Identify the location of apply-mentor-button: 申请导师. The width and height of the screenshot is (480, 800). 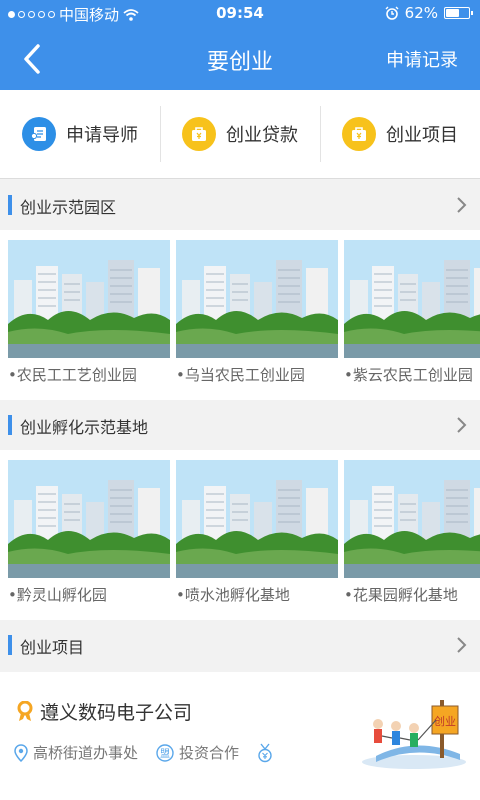
(80, 134).